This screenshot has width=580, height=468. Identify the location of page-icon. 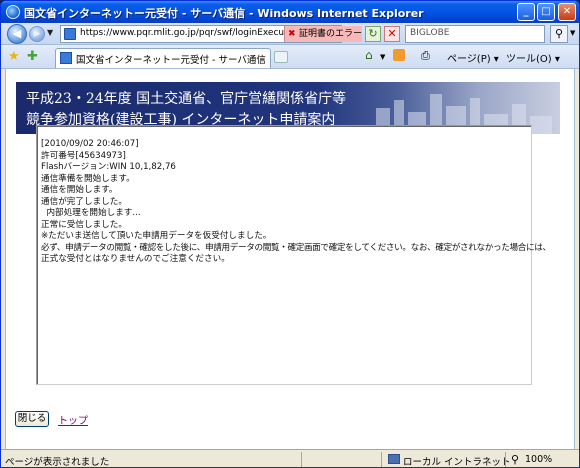
(70, 34).